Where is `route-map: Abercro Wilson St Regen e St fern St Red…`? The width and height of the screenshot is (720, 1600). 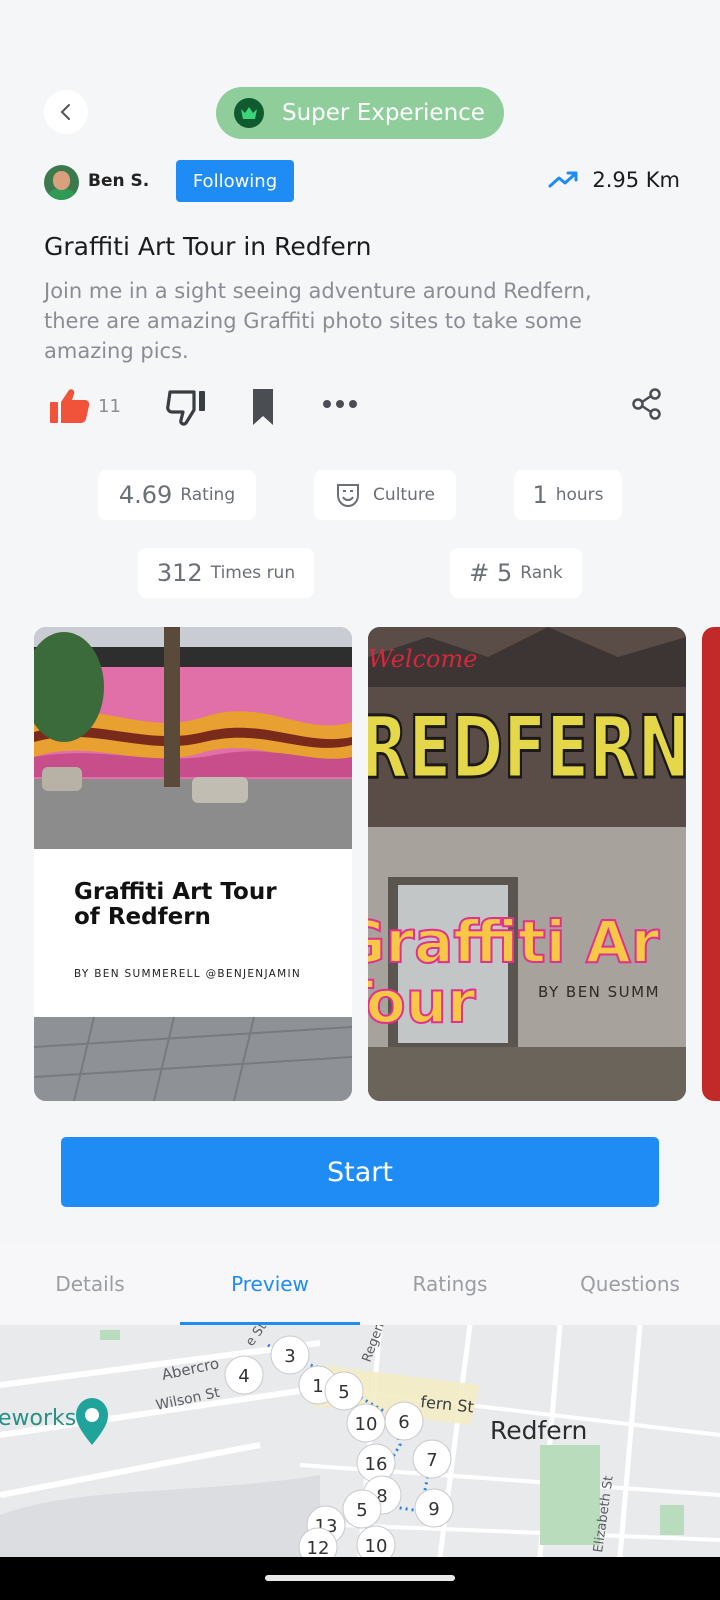
route-map: Abercro Wilson St Regen e St fern St Red… is located at coordinates (360, 1441).